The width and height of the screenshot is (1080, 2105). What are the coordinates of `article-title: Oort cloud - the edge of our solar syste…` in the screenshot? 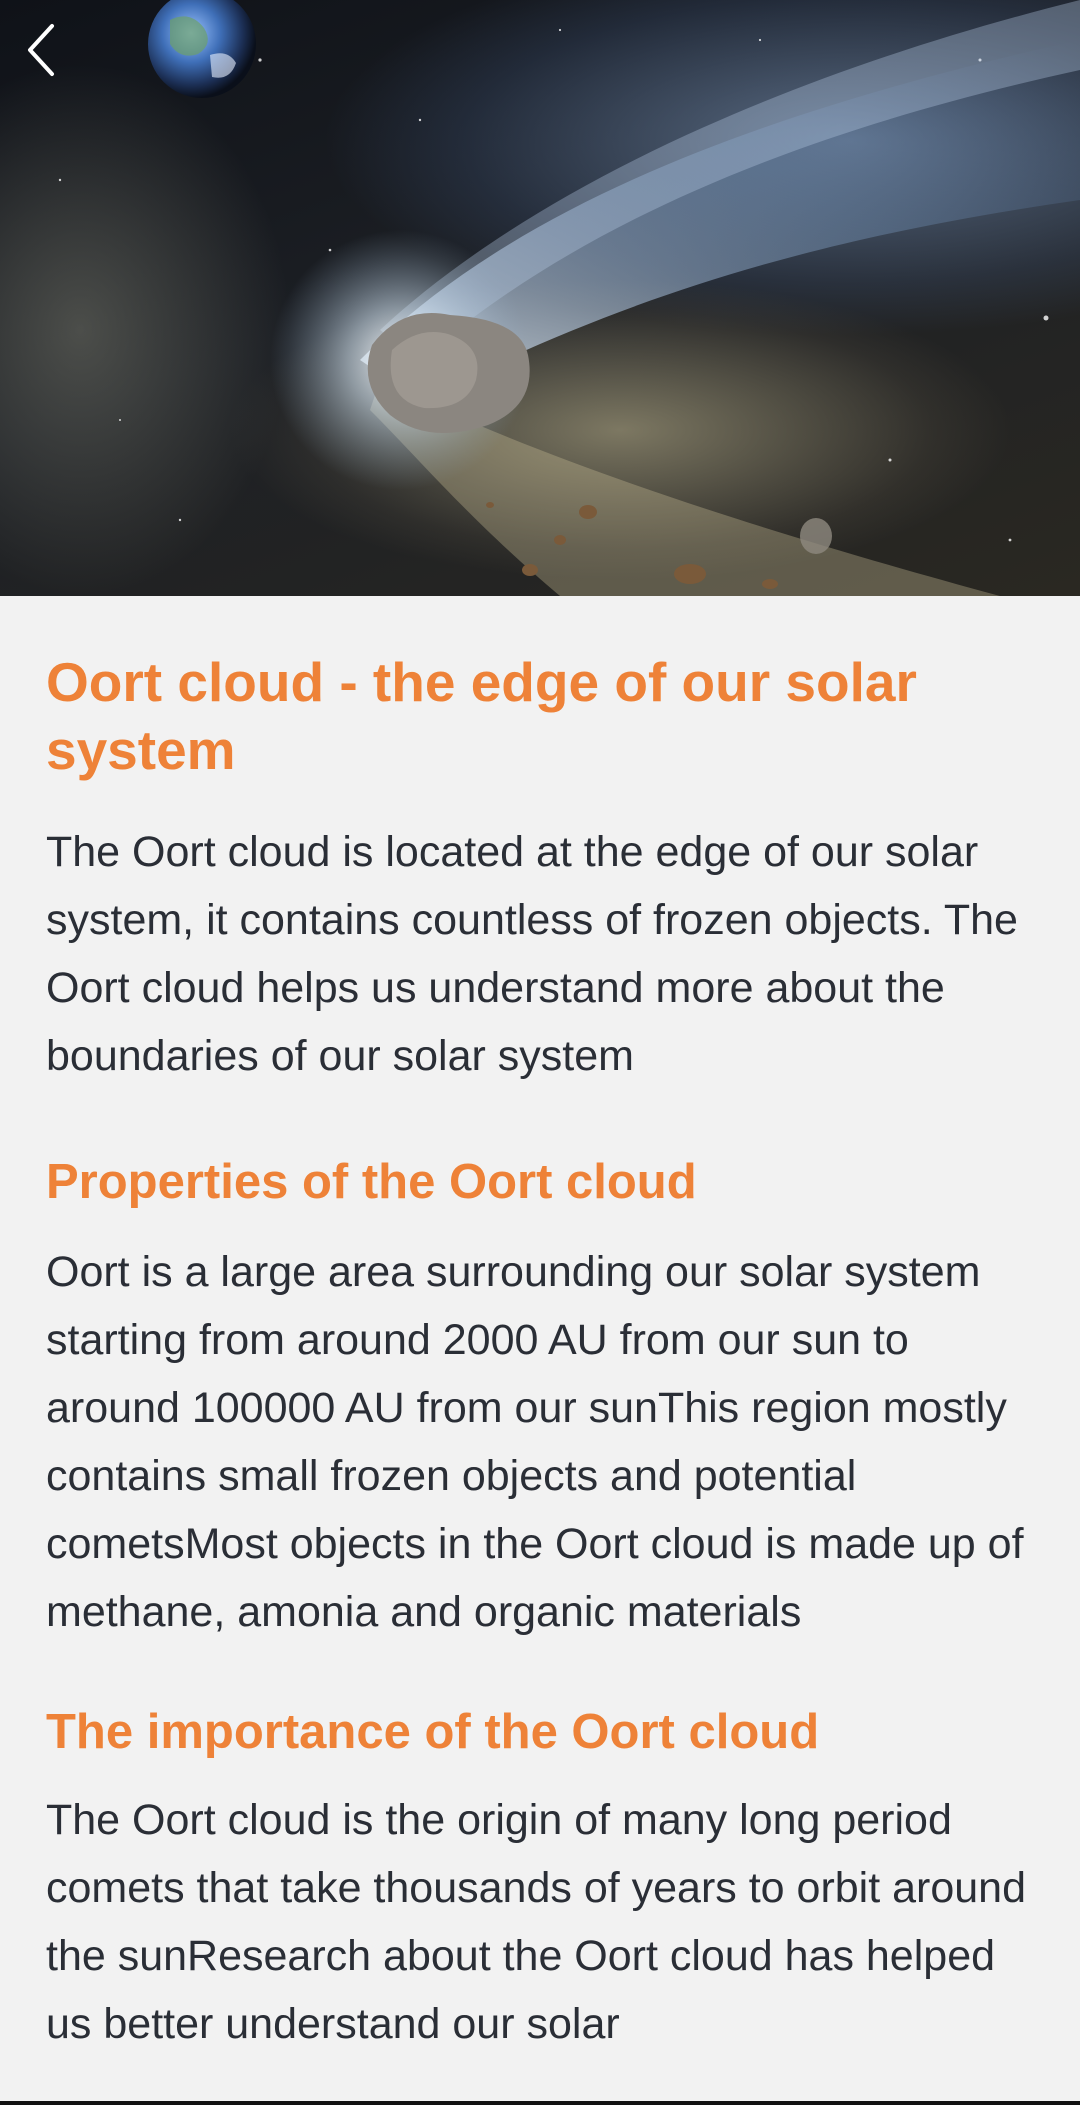 It's located at (481, 716).